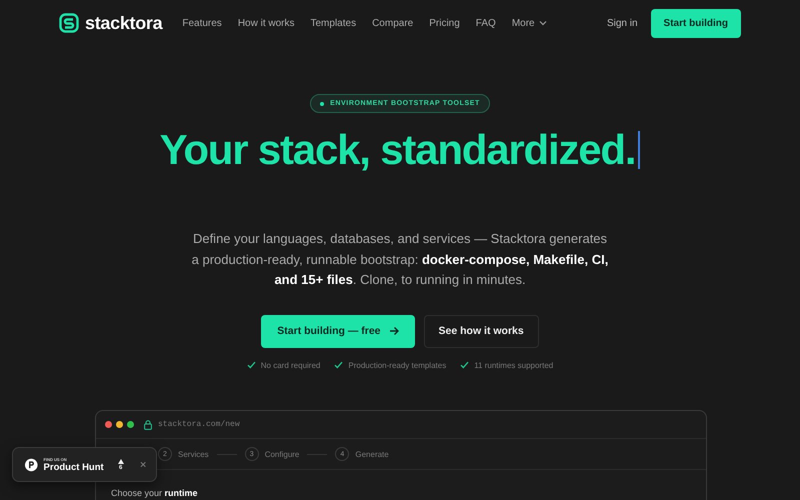 The width and height of the screenshot is (800, 500). I want to click on nav-link: Compare, so click(393, 23).